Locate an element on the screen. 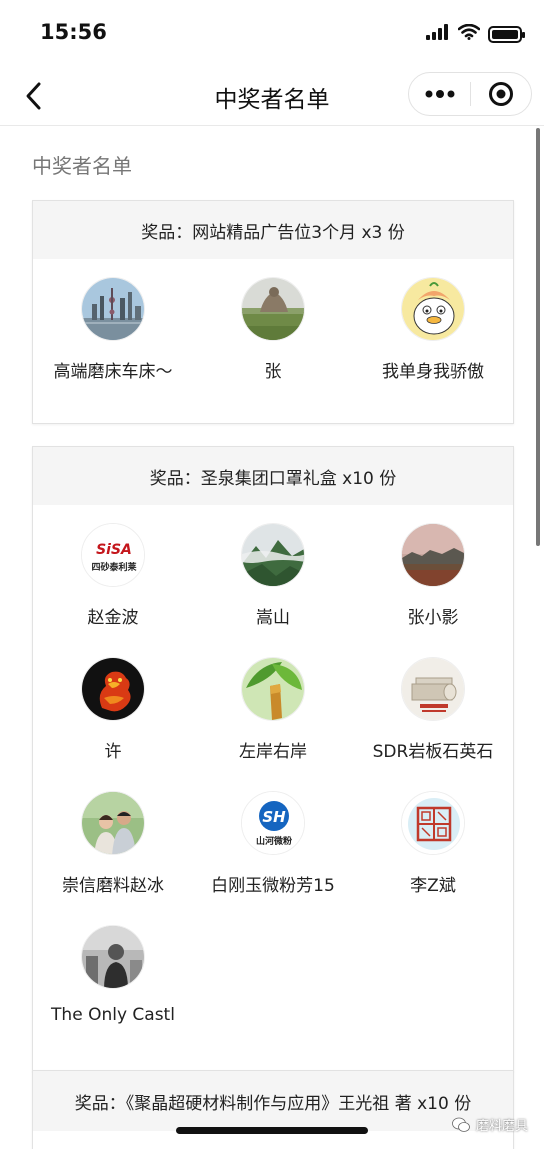 The width and height of the screenshot is (544, 1149). winner-name: SDR岩板石英石 is located at coordinates (433, 752).